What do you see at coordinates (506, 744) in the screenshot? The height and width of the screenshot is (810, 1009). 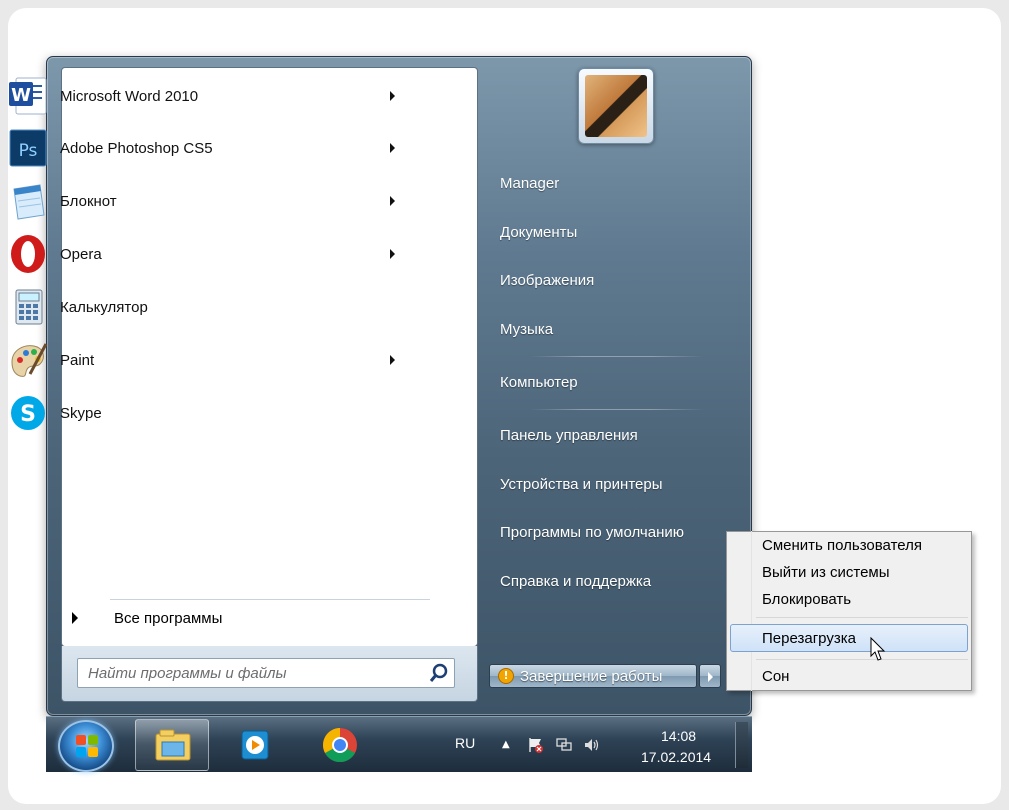 I see `show-hidden-icons-icon: ▲` at bounding box center [506, 744].